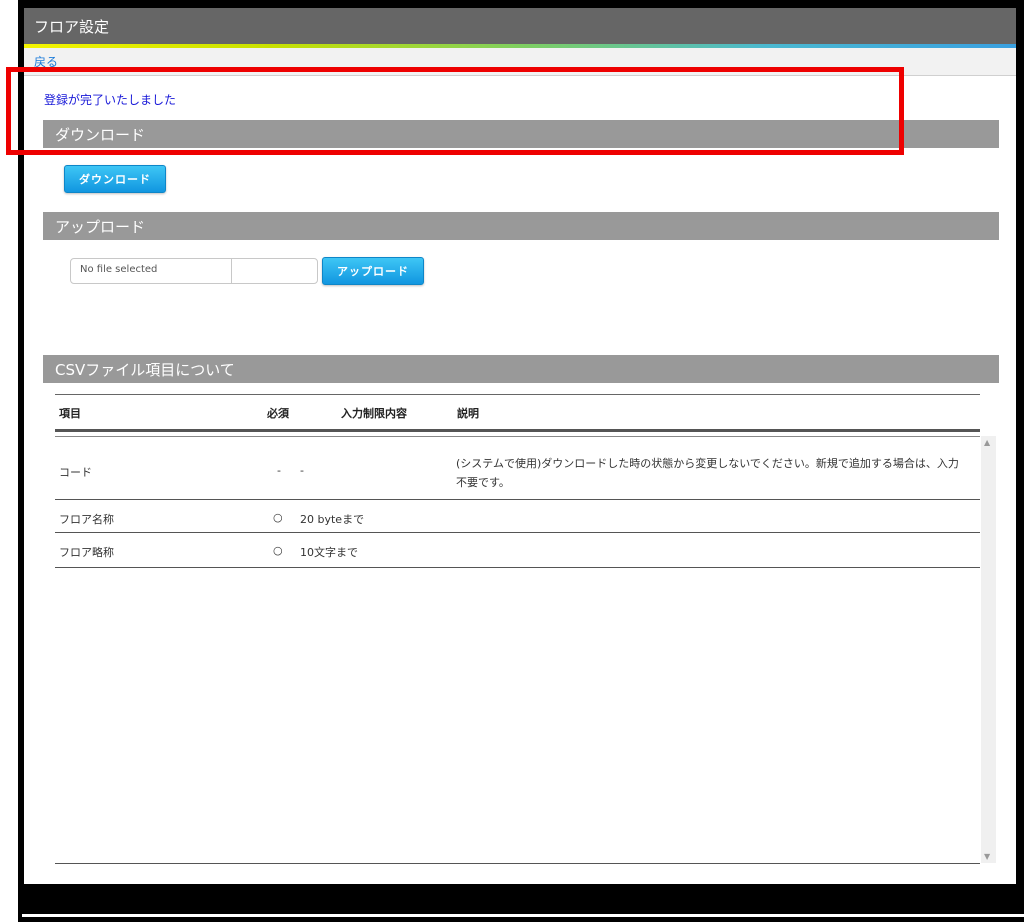 Image resolution: width=1024 pixels, height=922 pixels. I want to click on scroll-down-arrow-icon: ▼, so click(987, 856).